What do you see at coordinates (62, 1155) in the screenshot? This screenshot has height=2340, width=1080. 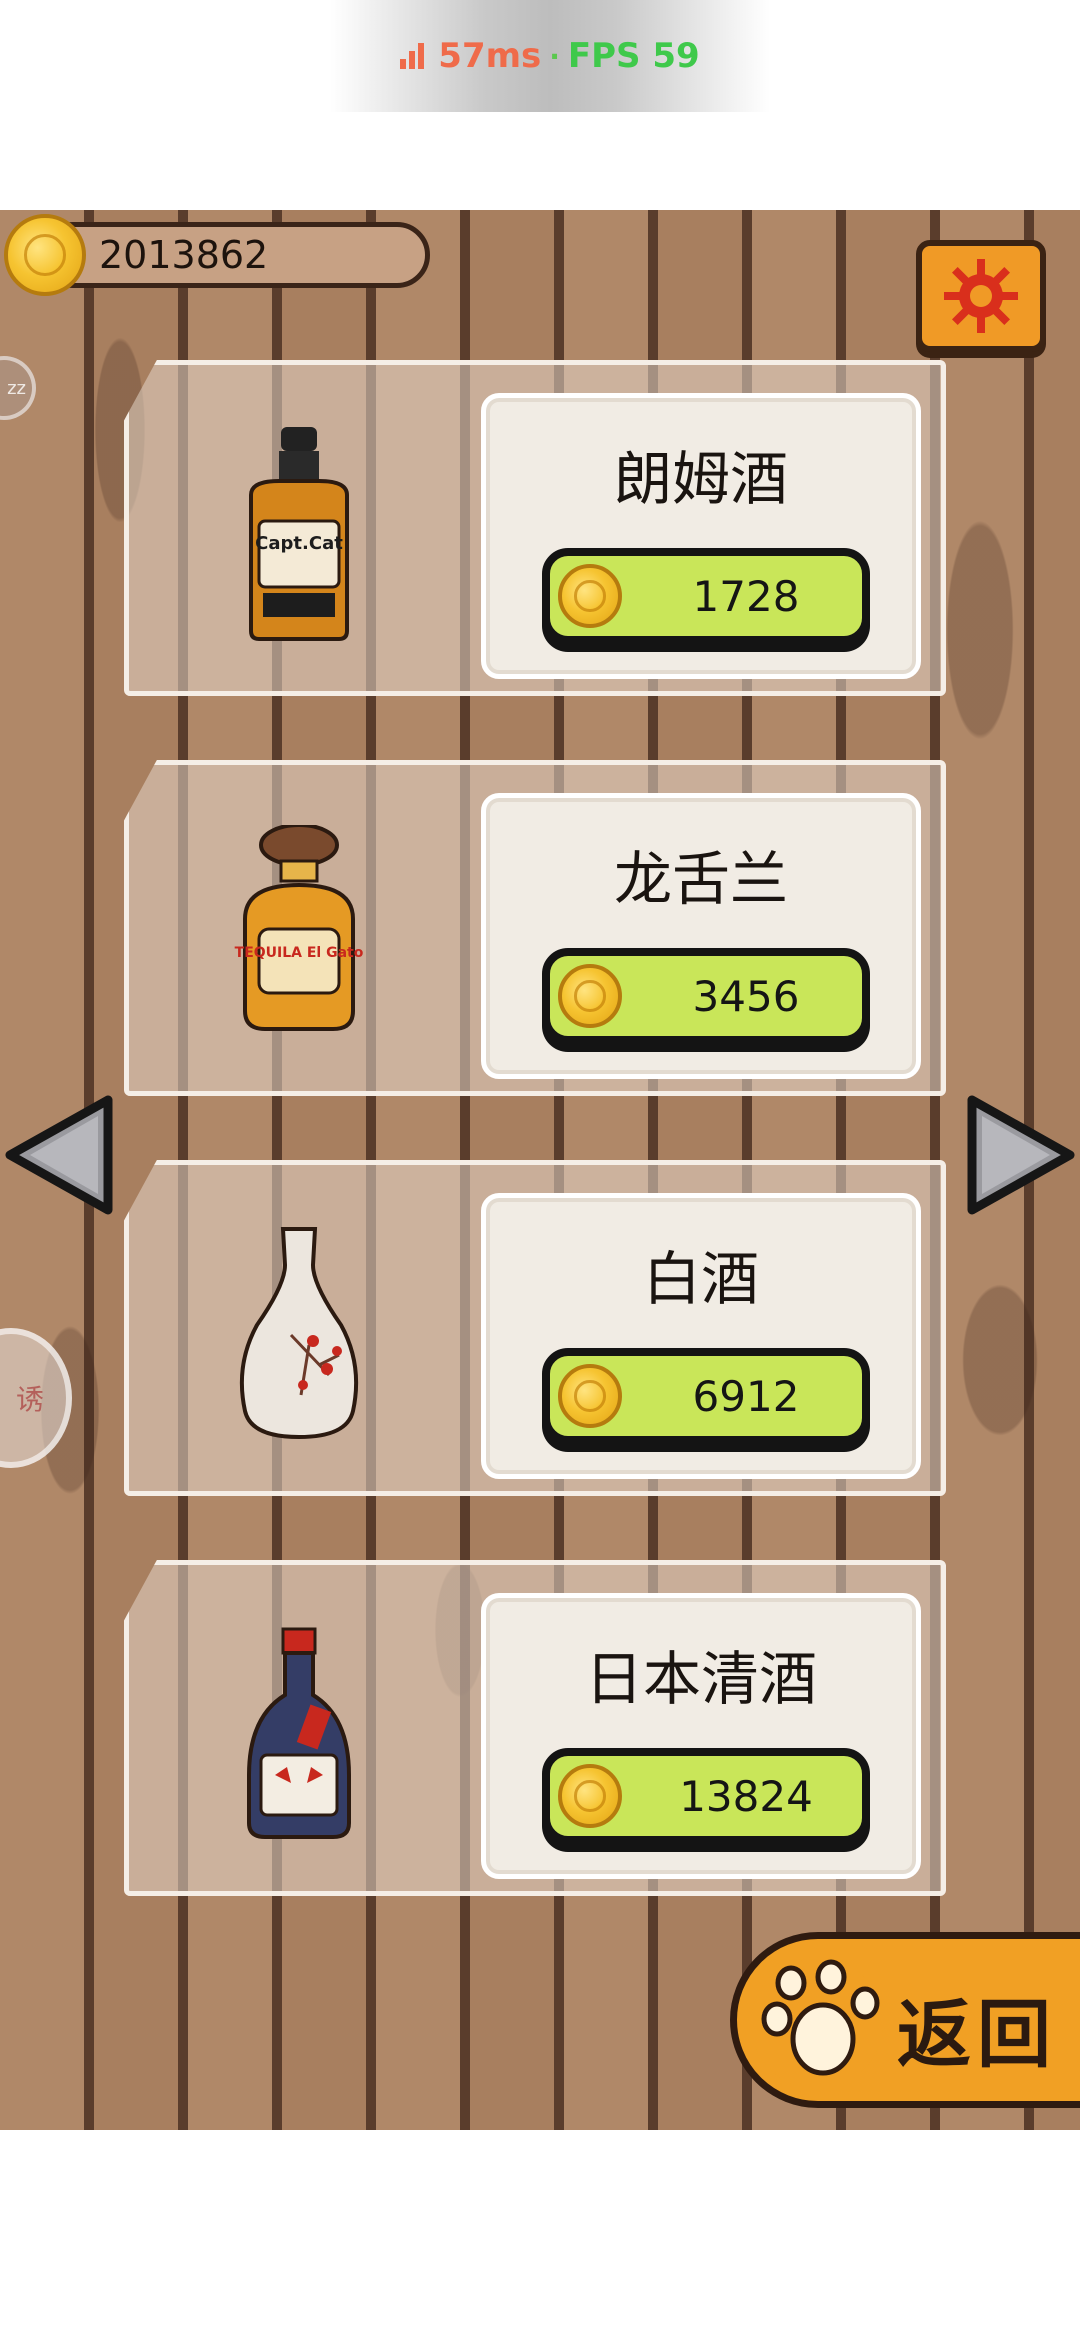 I see `previous-page-arrow-icon` at bounding box center [62, 1155].